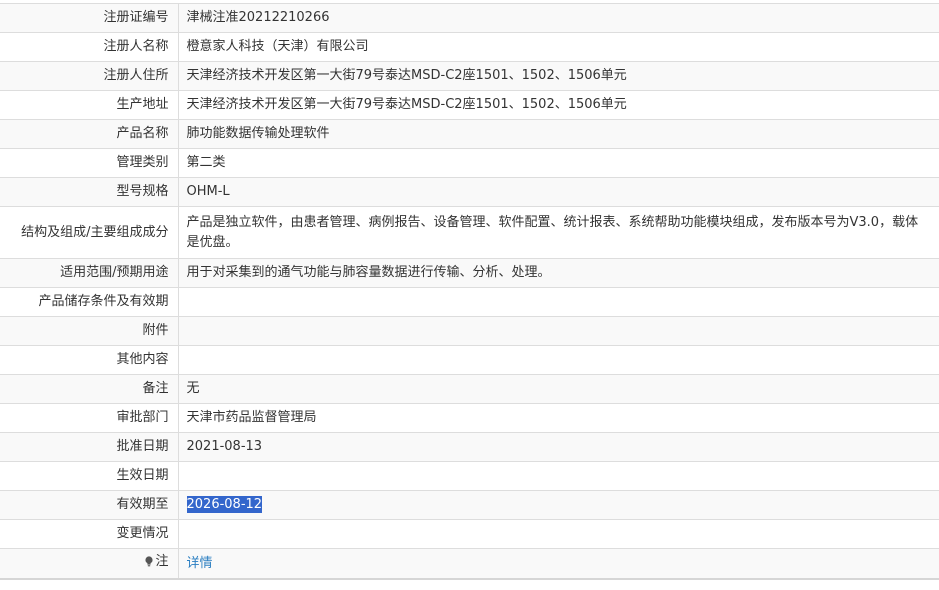  I want to click on row-value: OHM-L, so click(558, 192).